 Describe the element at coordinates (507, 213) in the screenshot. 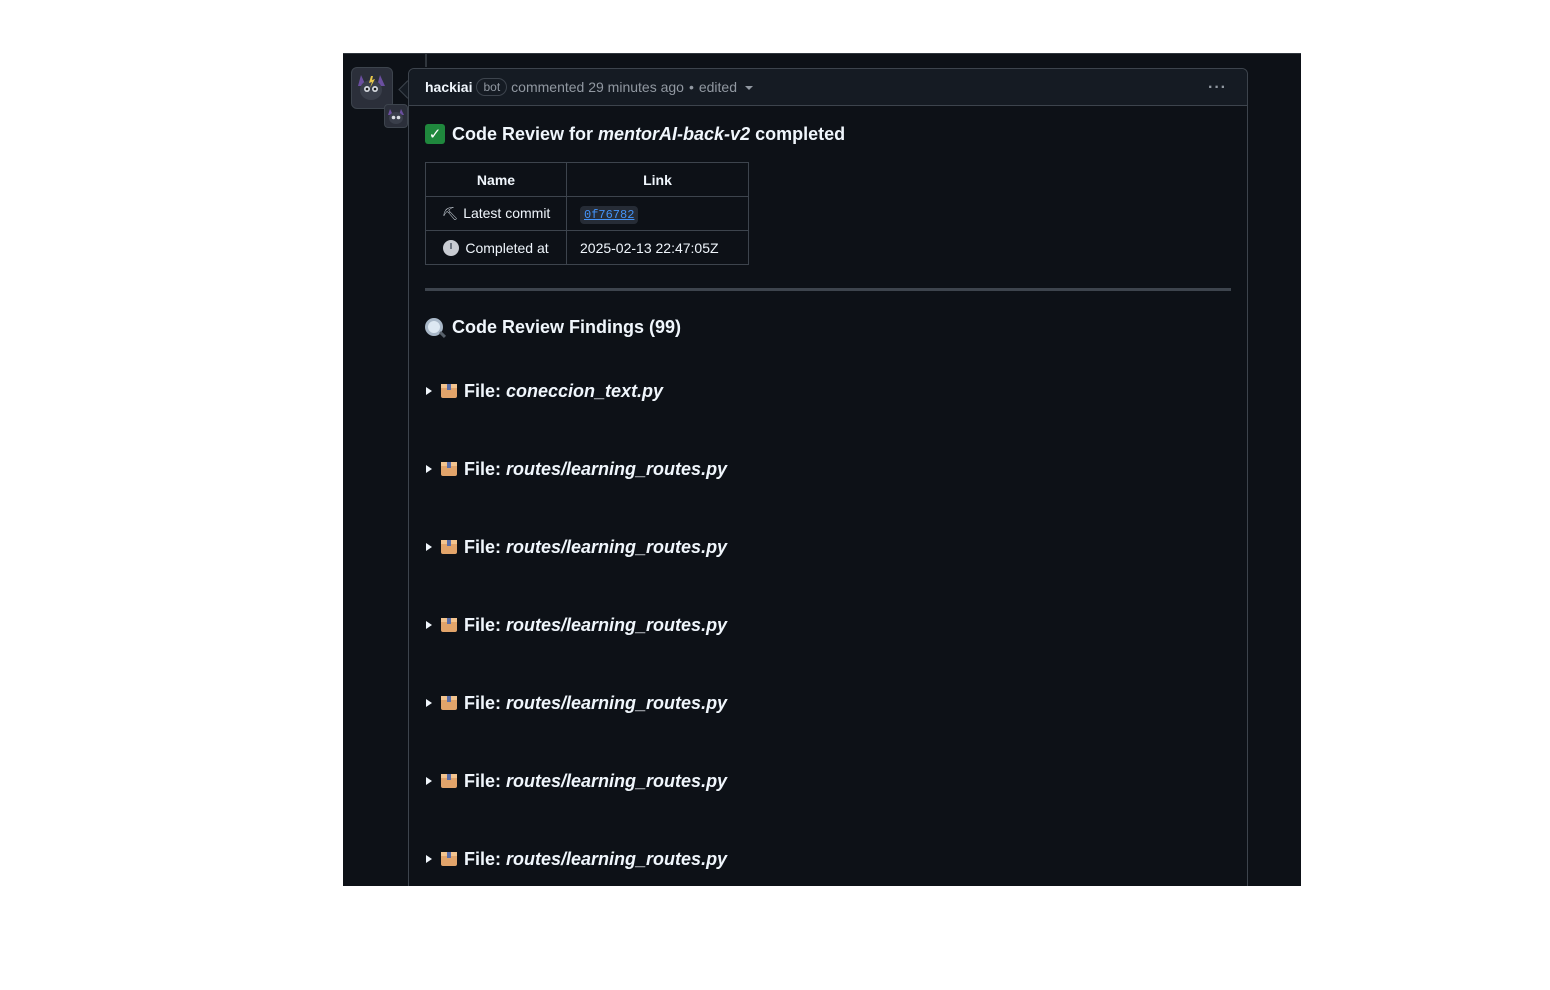

I see `row-label: Latest commit` at that location.